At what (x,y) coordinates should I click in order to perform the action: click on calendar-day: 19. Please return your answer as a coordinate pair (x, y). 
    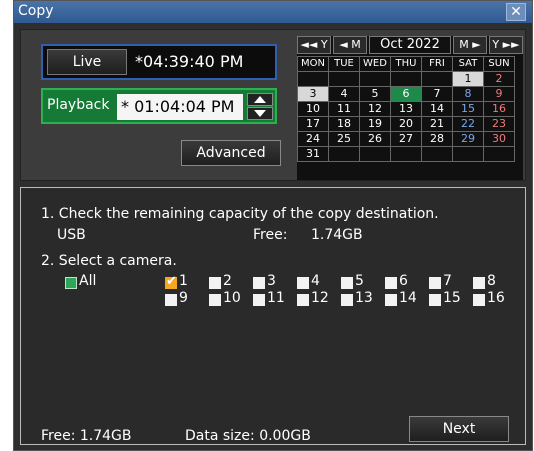
    Looking at the image, I should click on (375, 124).